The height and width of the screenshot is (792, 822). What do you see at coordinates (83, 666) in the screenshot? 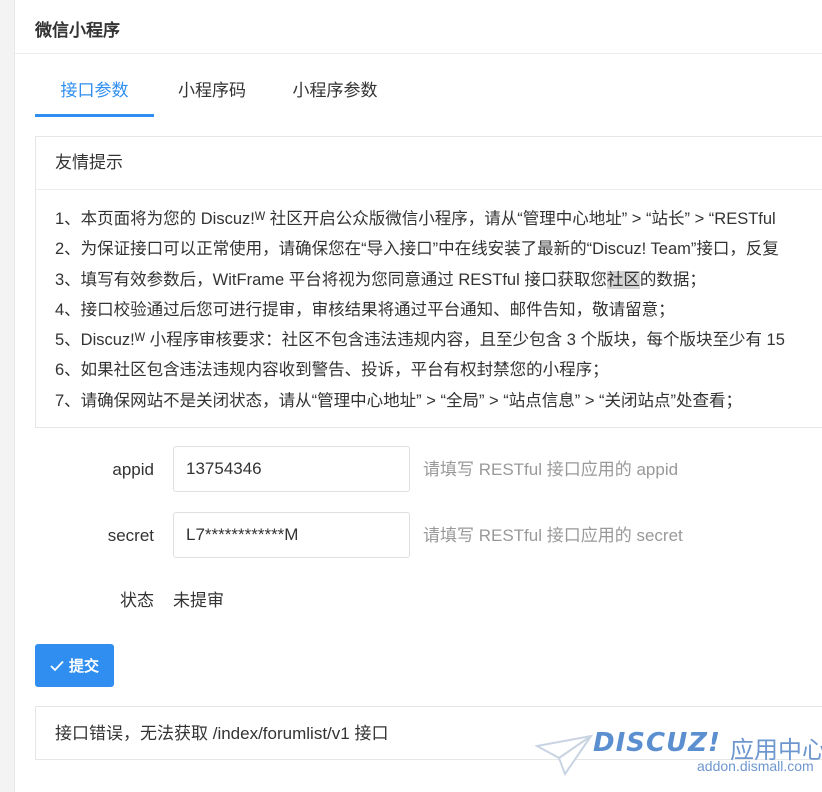
I see `submit-label: 提交` at bounding box center [83, 666].